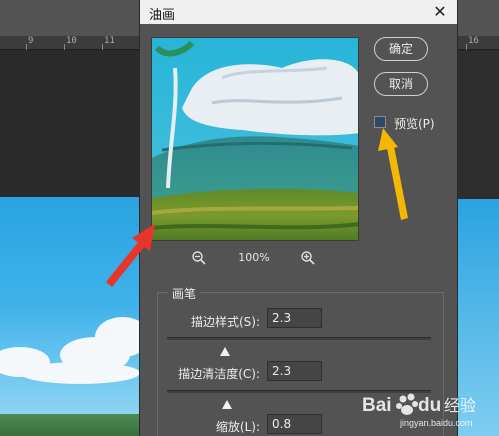  Describe the element at coordinates (473, 41) in the screenshot. I see `ruler-label: 16` at that location.